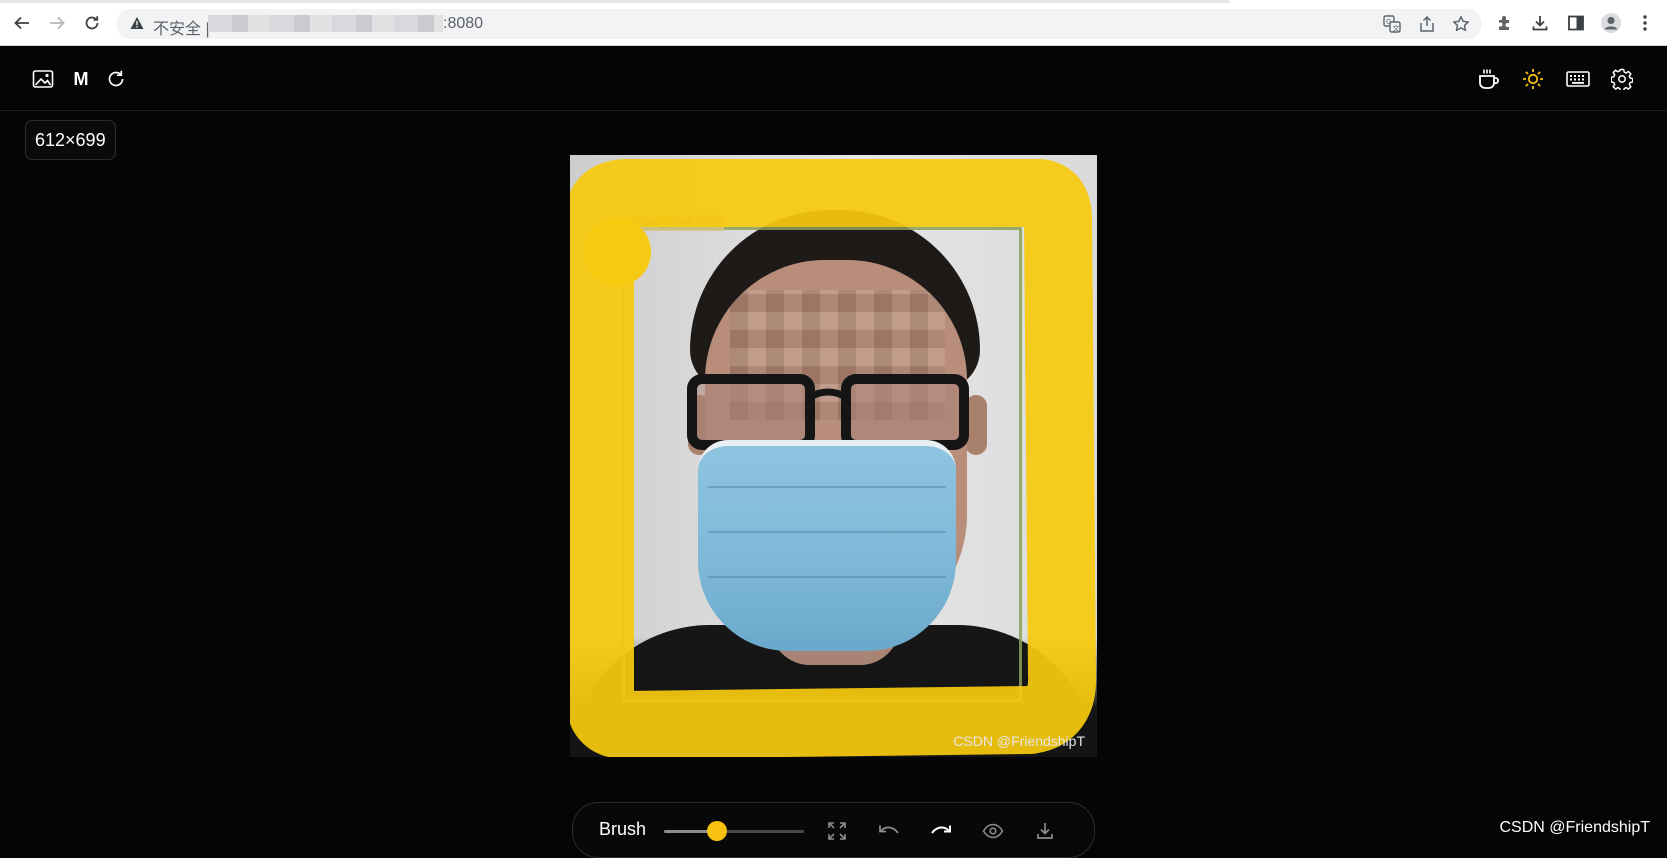  What do you see at coordinates (1396, 28) in the screenshot?
I see `svg-text: 文` at bounding box center [1396, 28].